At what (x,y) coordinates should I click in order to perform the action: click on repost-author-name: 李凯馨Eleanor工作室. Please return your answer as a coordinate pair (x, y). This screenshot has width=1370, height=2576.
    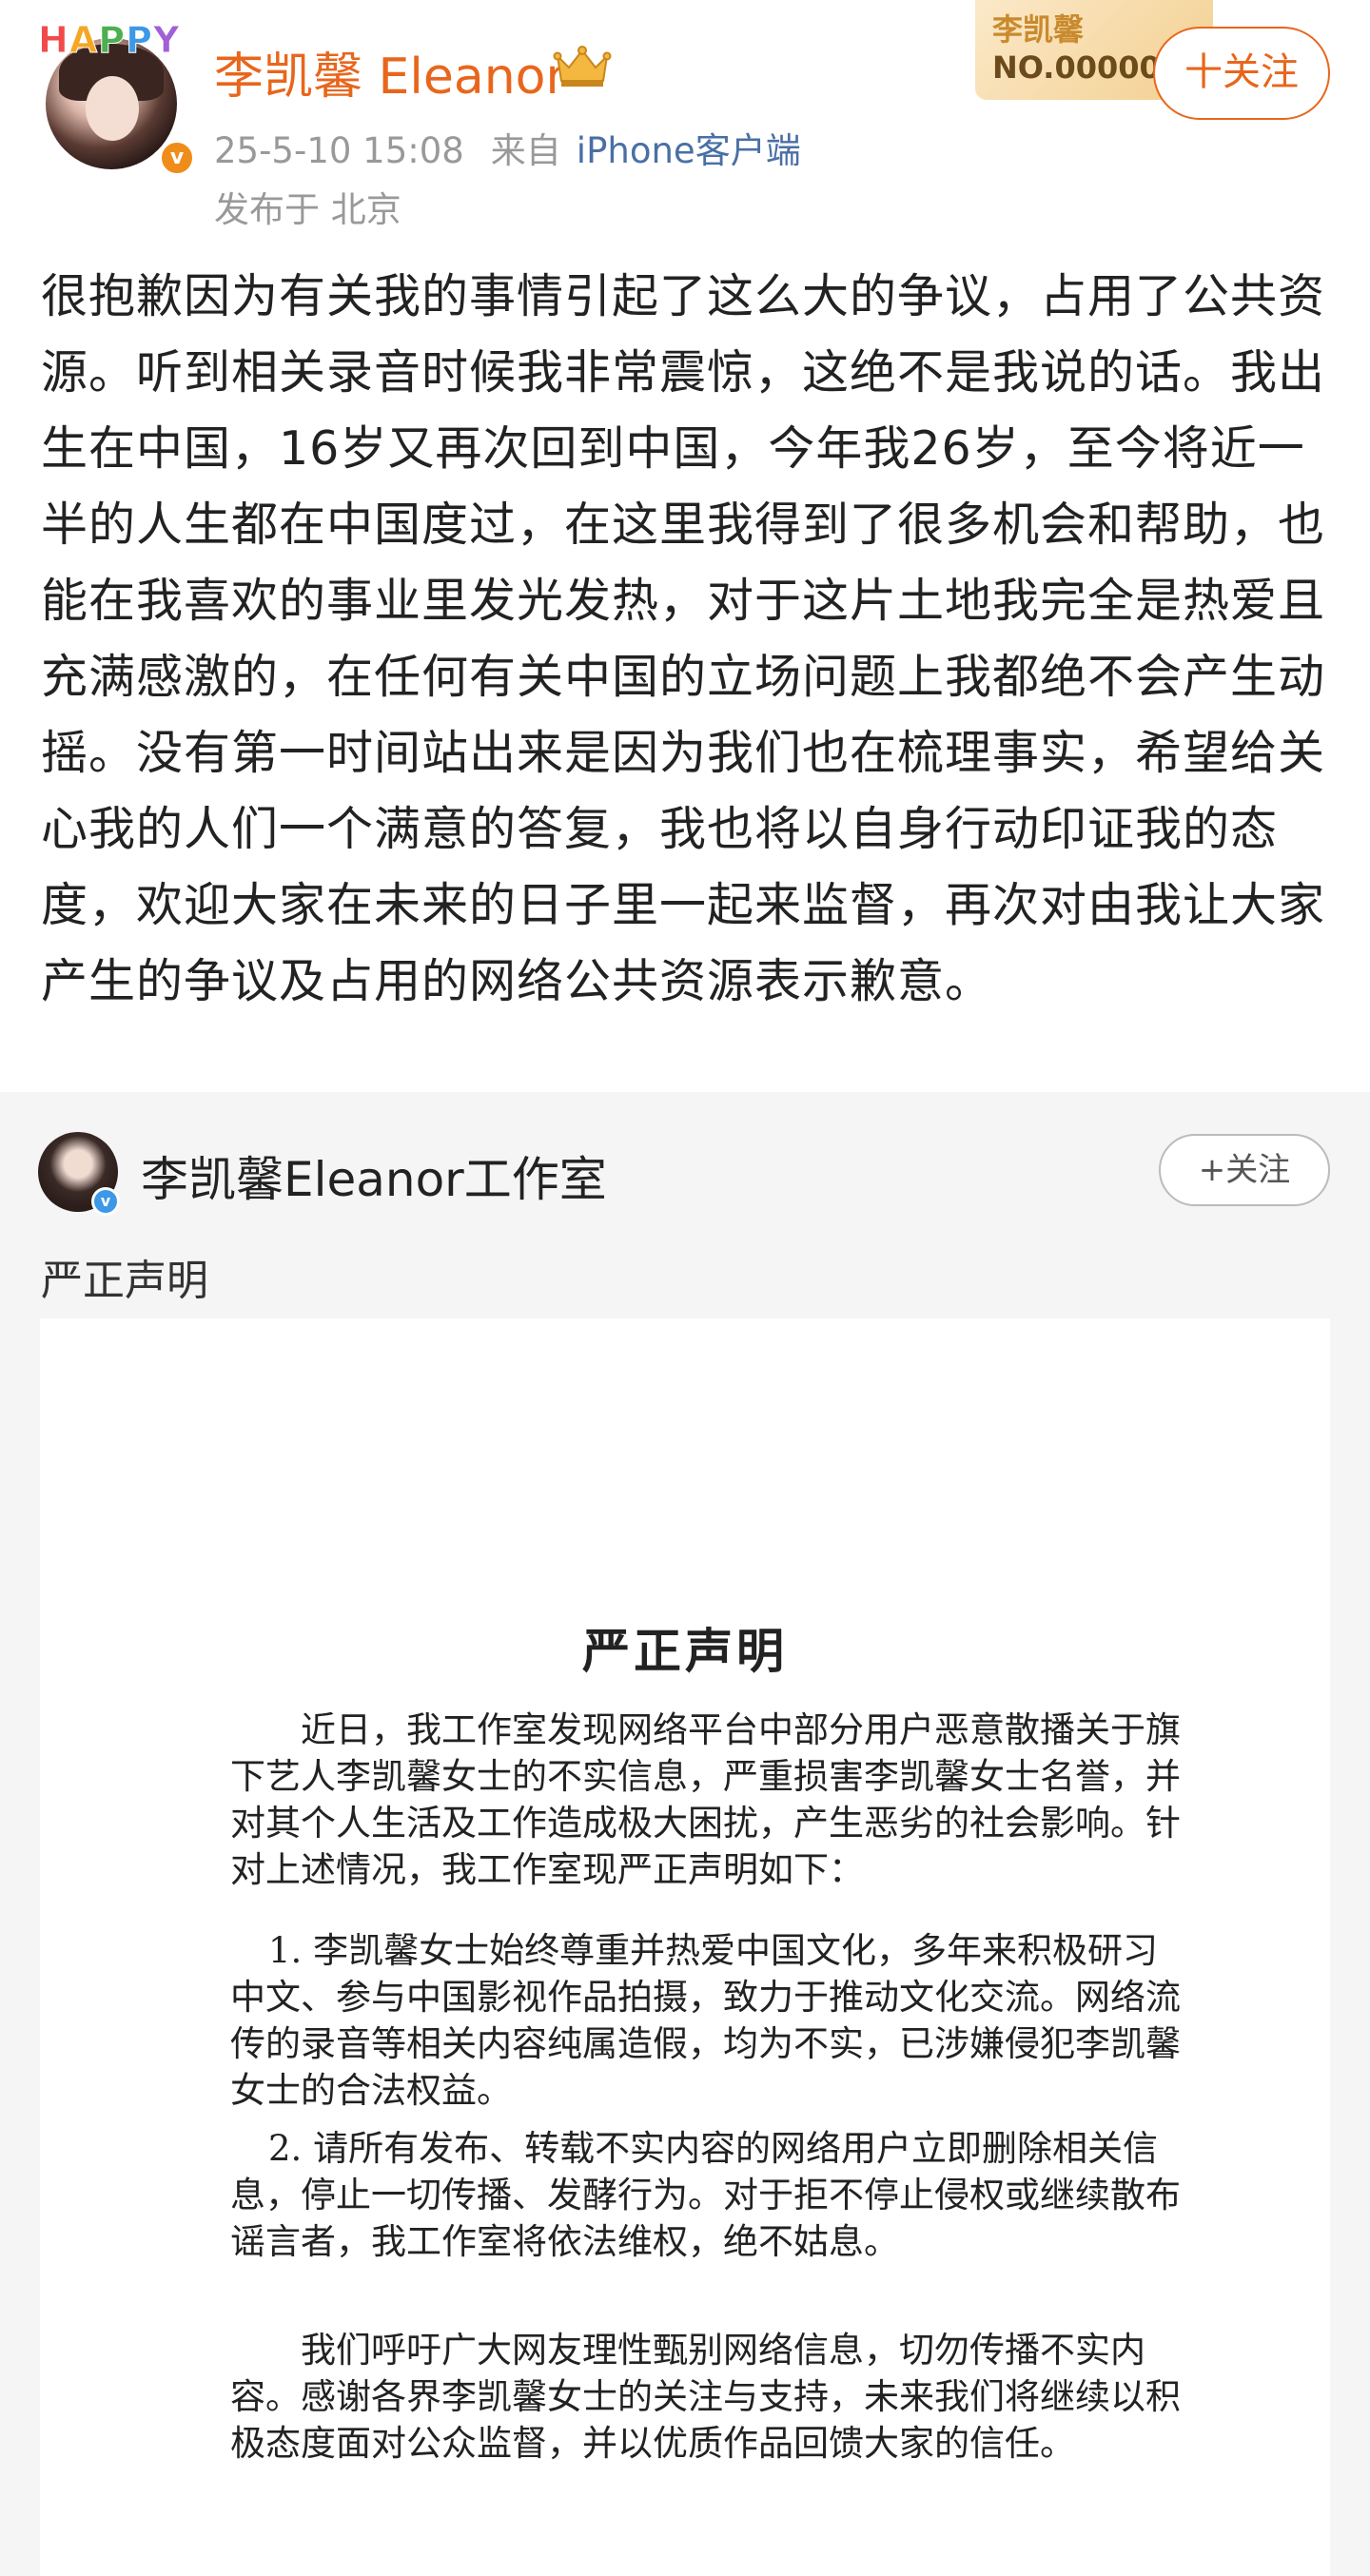
    Looking at the image, I should click on (374, 1176).